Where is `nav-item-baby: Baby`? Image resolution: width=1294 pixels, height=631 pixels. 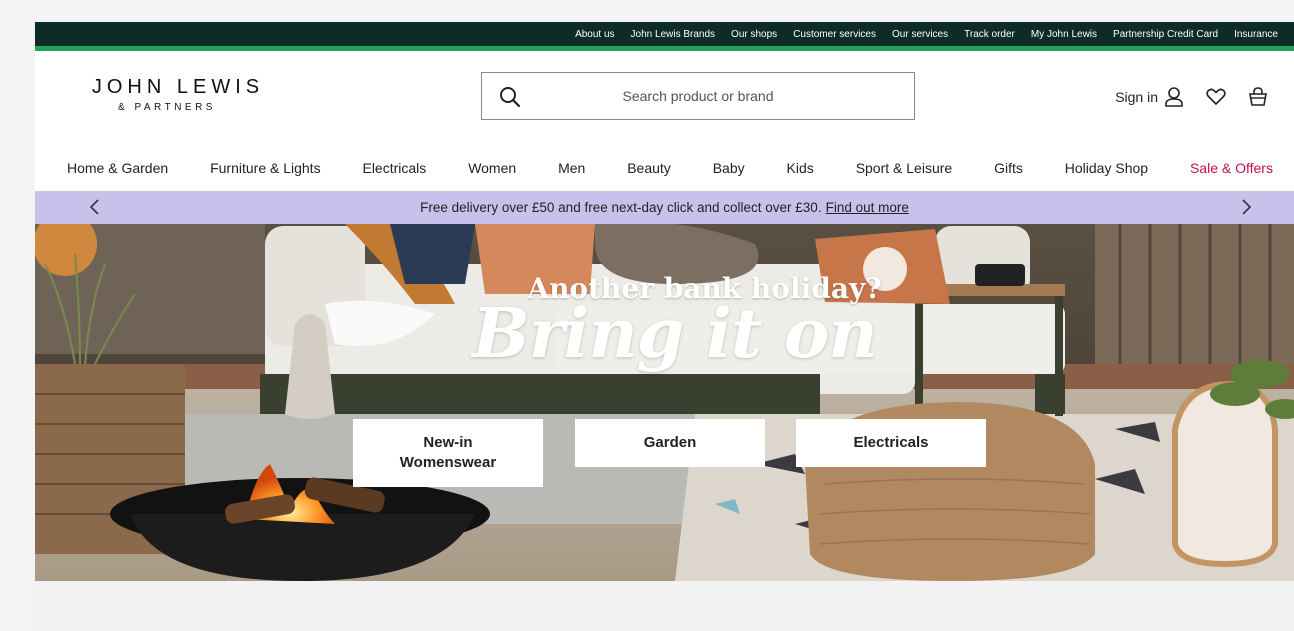
nav-item-baby: Baby is located at coordinates (729, 168).